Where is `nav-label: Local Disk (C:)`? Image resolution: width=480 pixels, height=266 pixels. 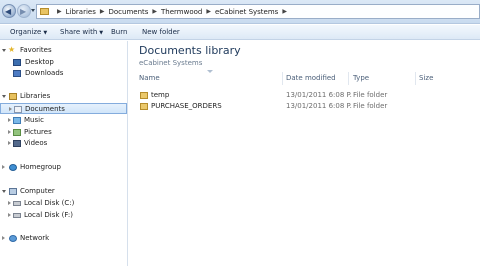
nav-label: Local Disk (C:) is located at coordinates (49, 203).